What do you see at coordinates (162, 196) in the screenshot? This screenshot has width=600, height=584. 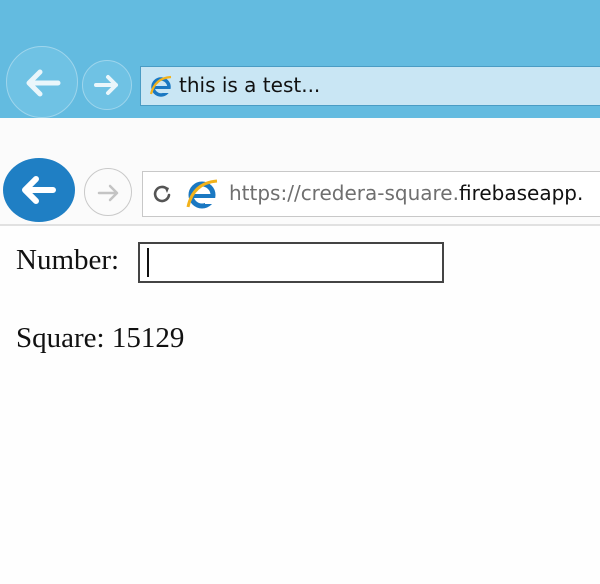 I see `refresh-icon` at bounding box center [162, 196].